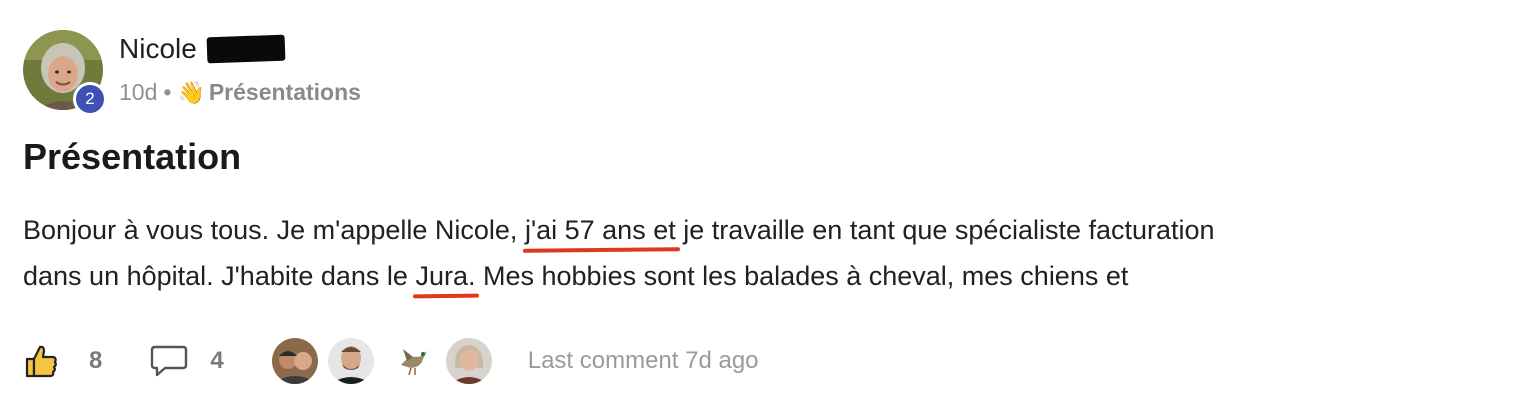  What do you see at coordinates (90, 99) in the screenshot?
I see `author-level-badge: 2` at bounding box center [90, 99].